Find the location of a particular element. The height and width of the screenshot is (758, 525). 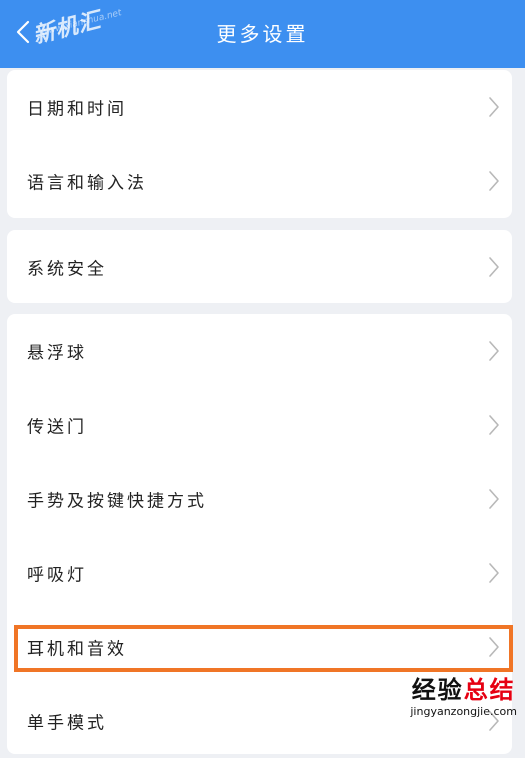

settings-item-label: 呼吸灯 is located at coordinates (57, 575).